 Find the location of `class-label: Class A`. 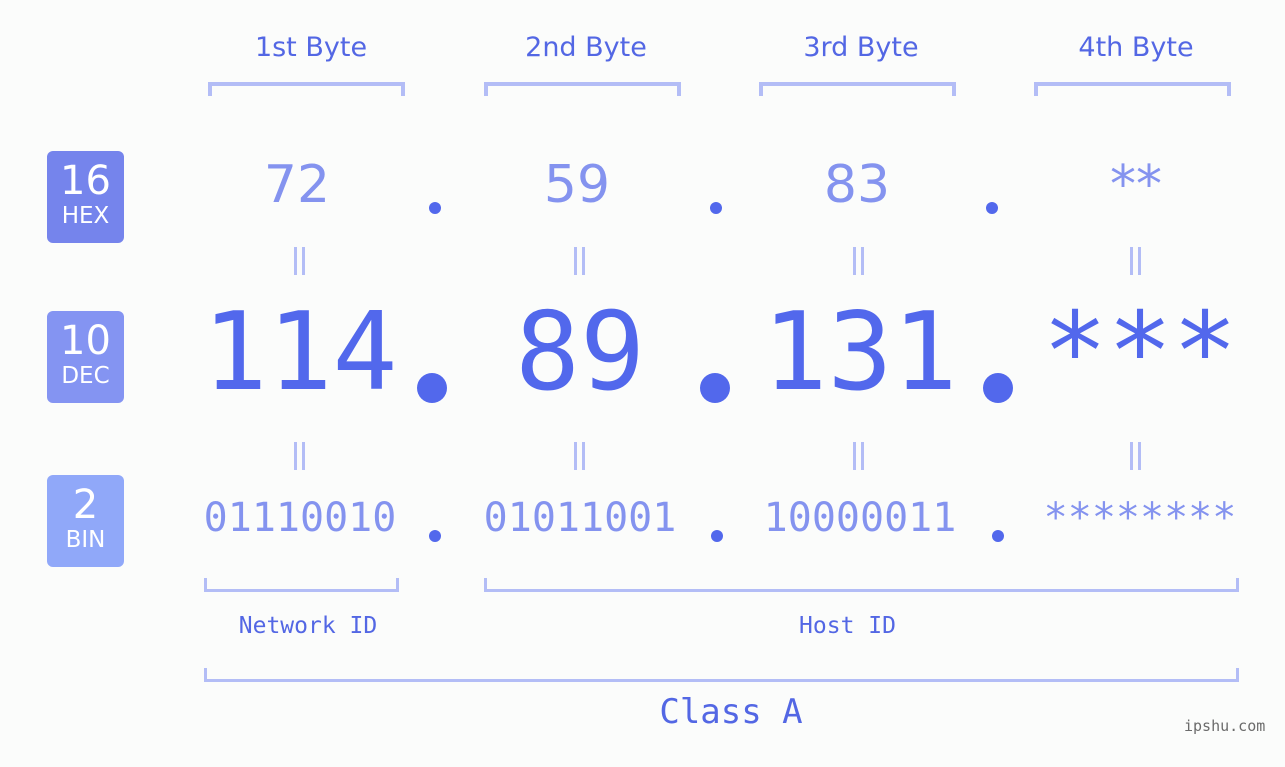

class-label: Class A is located at coordinates (731, 712).